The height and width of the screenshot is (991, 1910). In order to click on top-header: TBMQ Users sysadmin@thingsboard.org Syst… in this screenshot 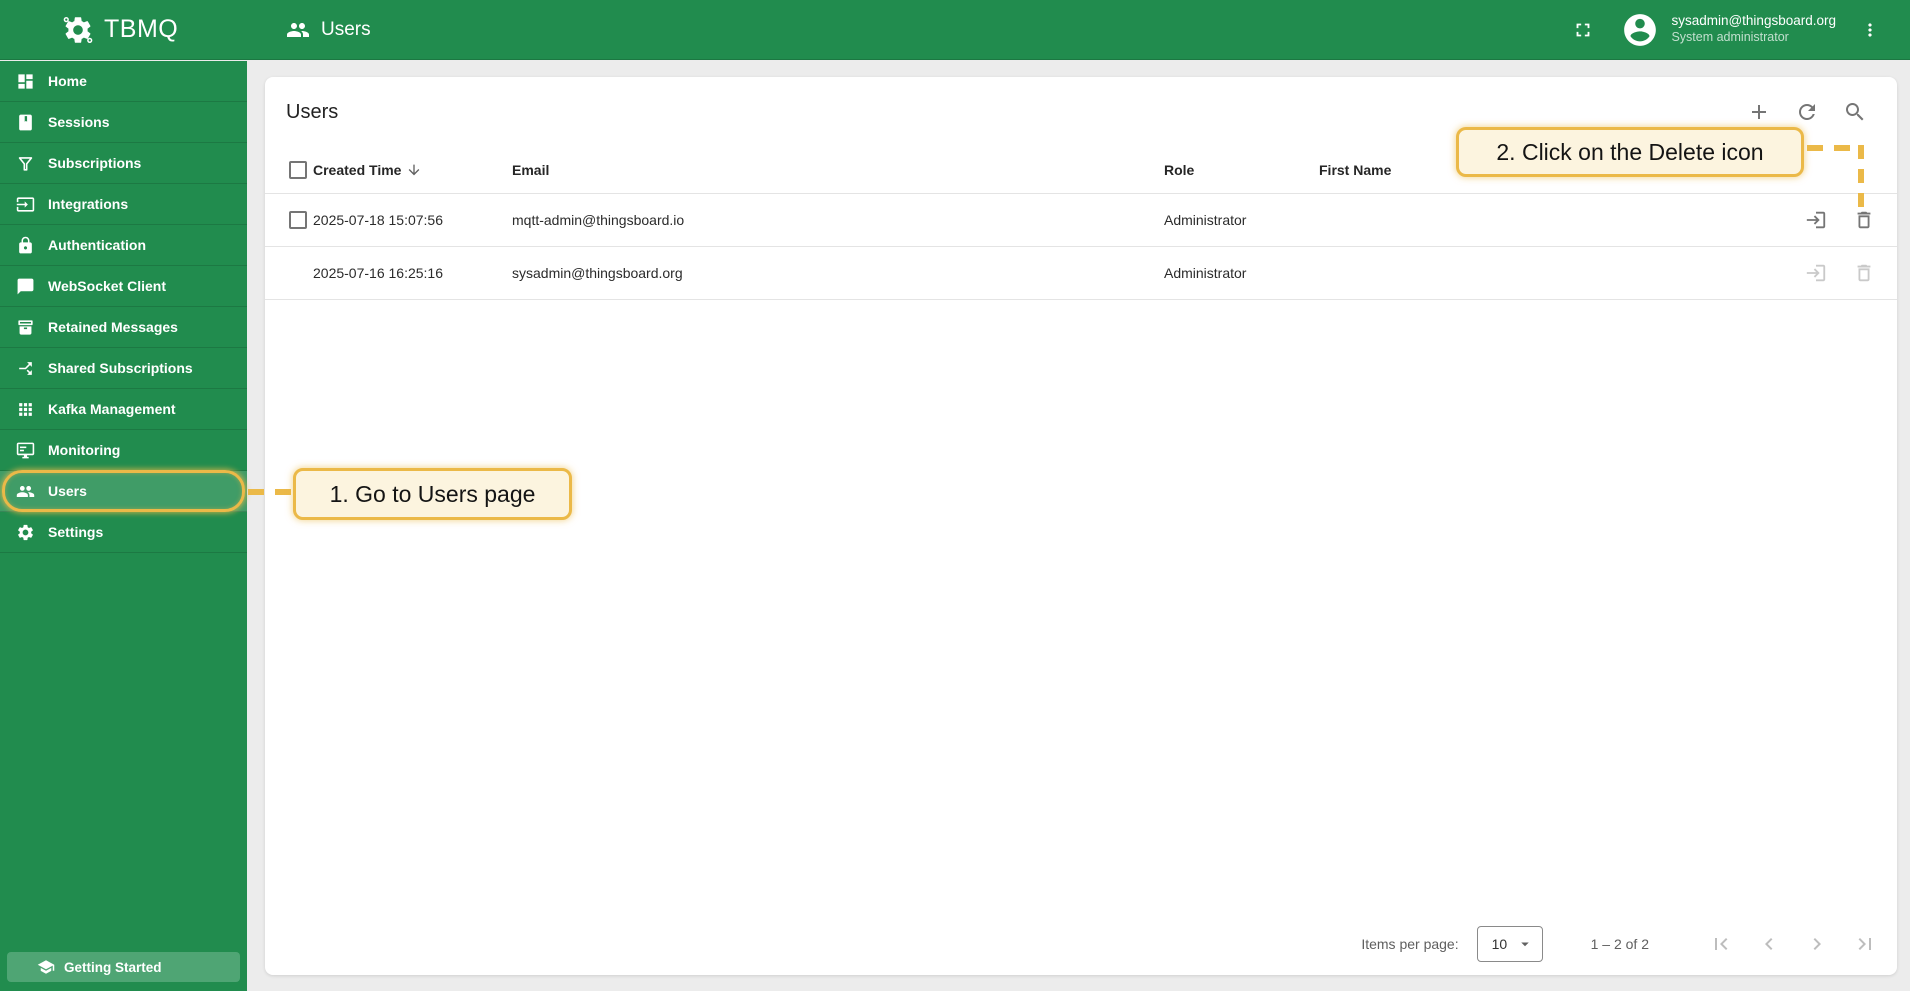, I will do `click(955, 30)`.